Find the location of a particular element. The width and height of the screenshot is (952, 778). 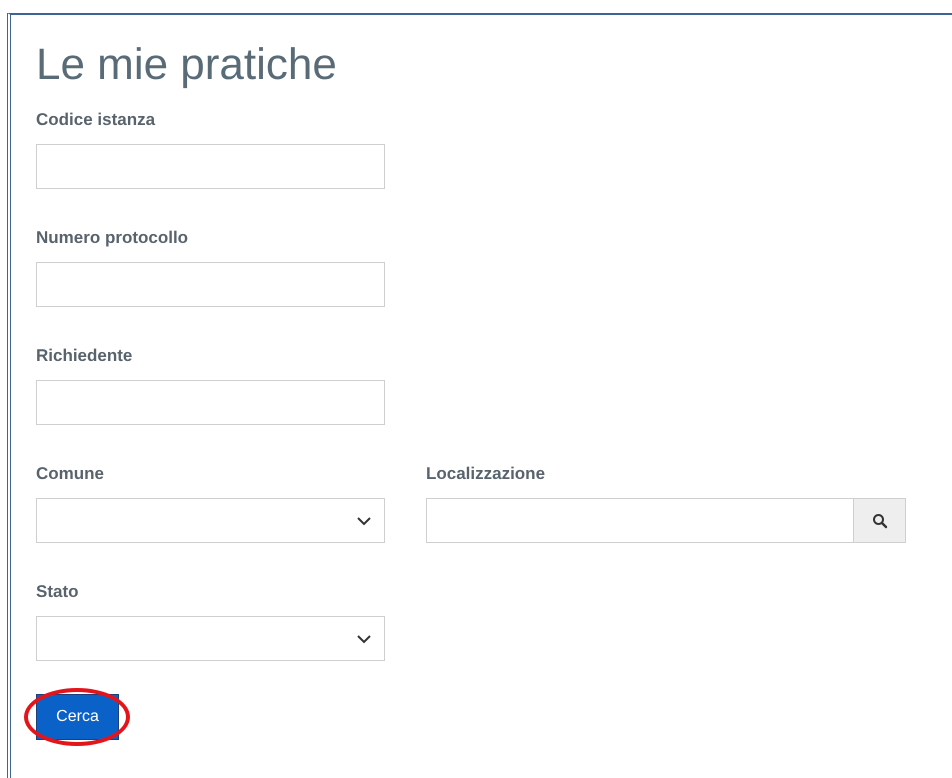

field-label: Stato is located at coordinates (57, 592).